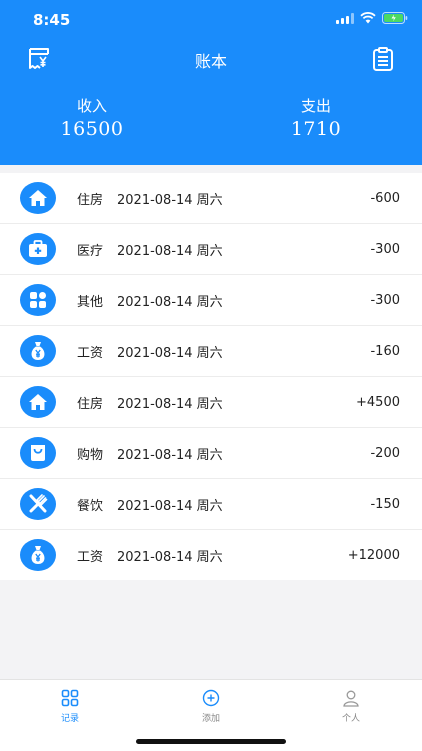 Image resolution: width=422 pixels, height=751 pixels. I want to click on expense-summary: 支出 1710, so click(316, 117).